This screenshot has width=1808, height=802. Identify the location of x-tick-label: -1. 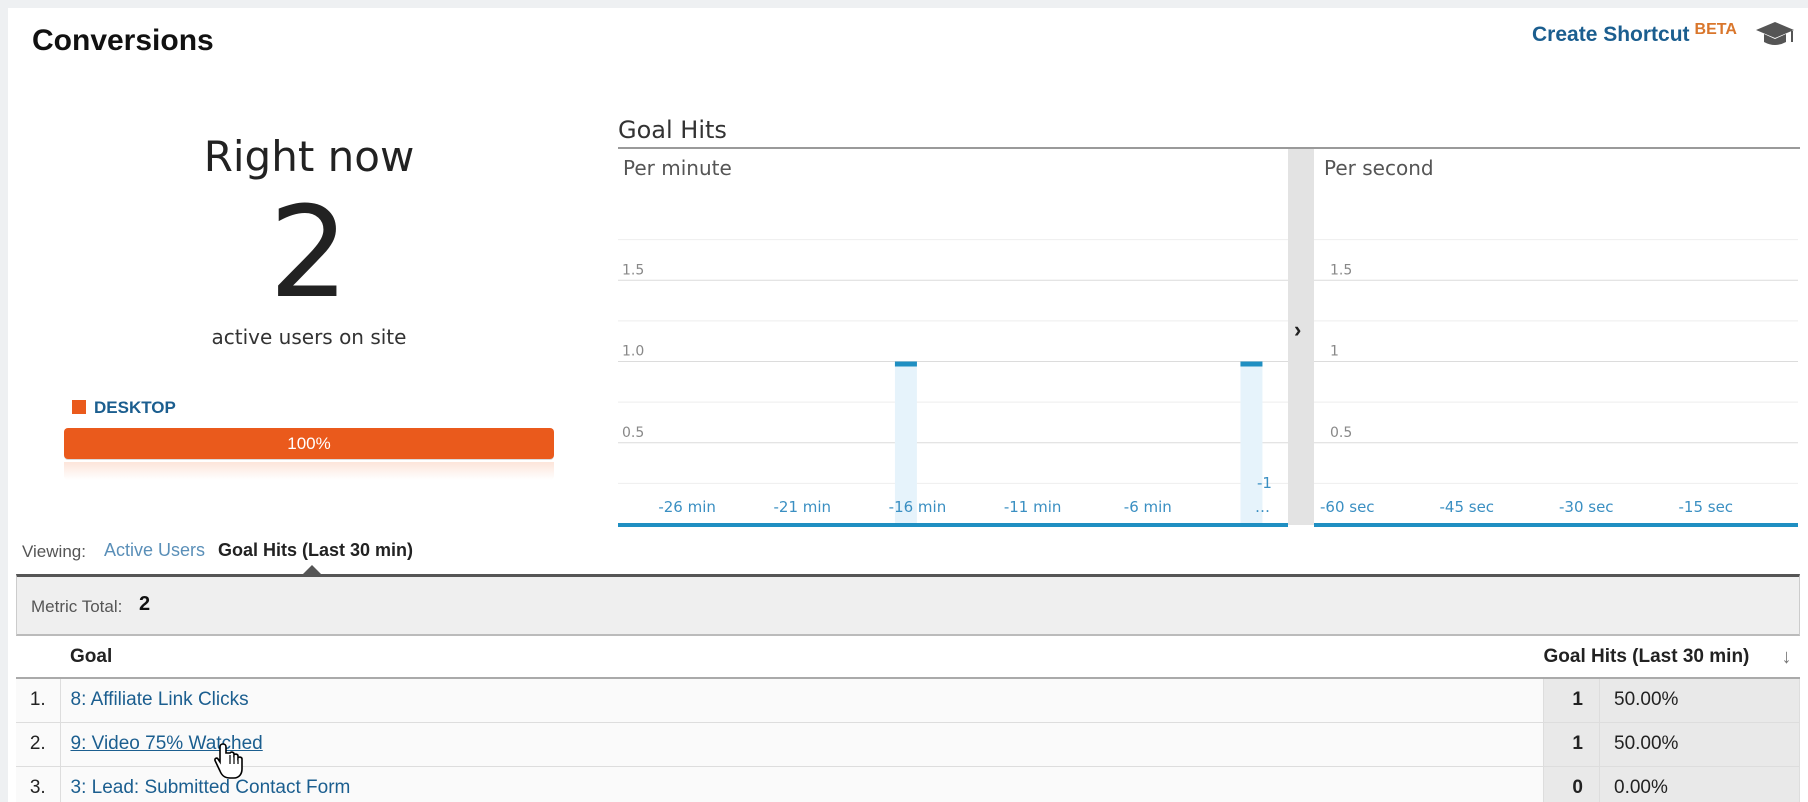
(1264, 483).